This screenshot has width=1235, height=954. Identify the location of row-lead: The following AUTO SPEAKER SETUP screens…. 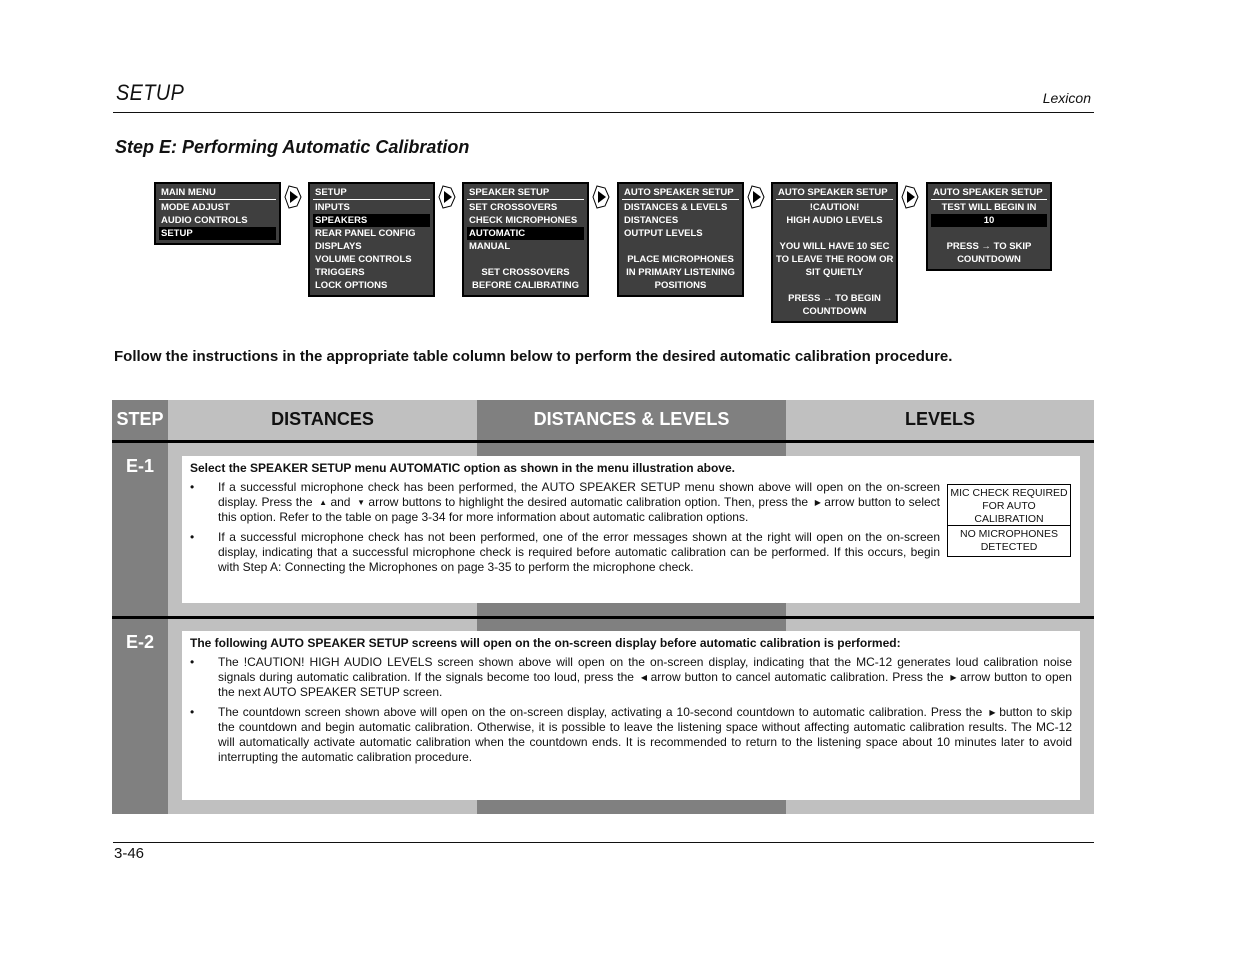
(545, 643).